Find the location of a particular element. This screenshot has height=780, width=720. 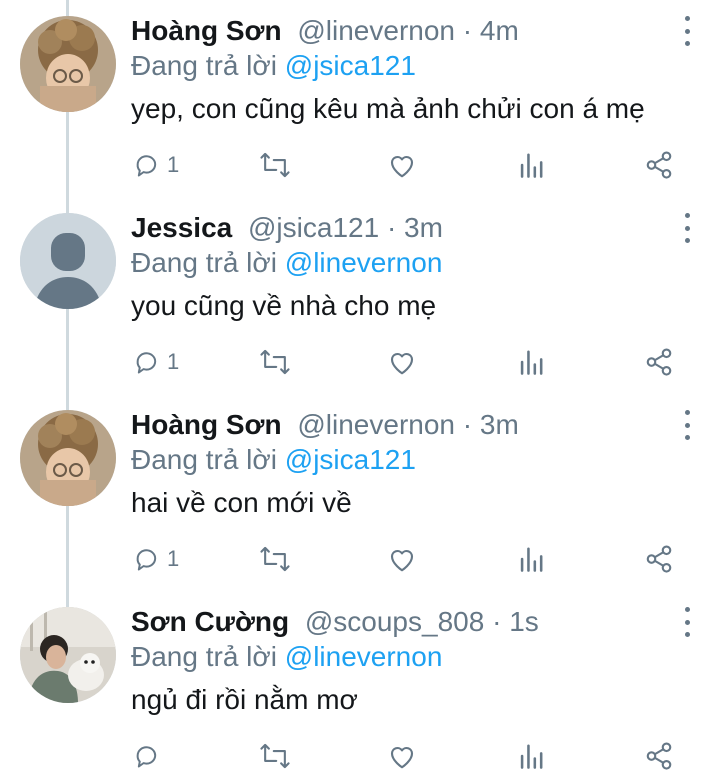

display-name: Jessica is located at coordinates (181, 227).